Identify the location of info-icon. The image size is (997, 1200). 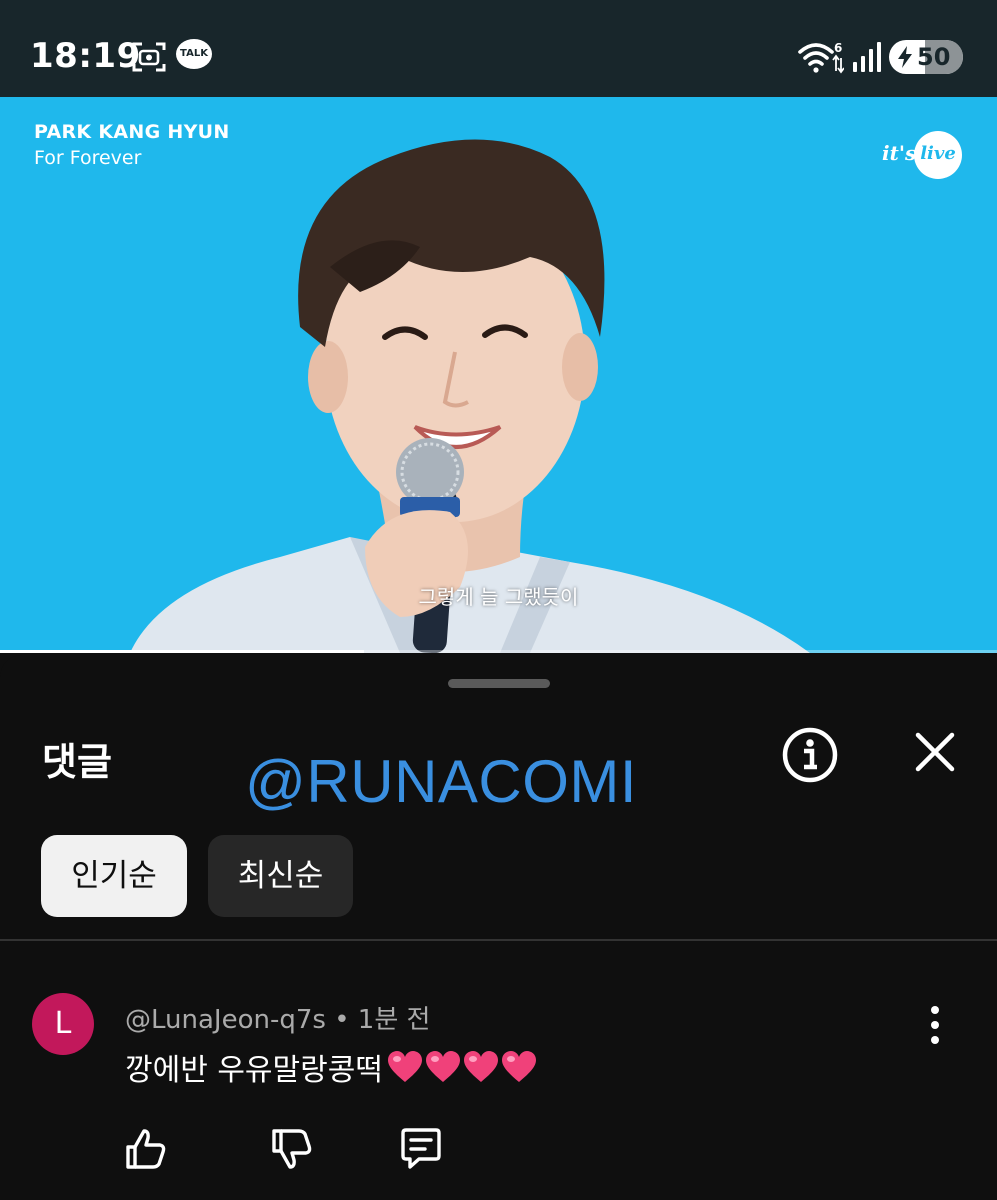
(810, 755).